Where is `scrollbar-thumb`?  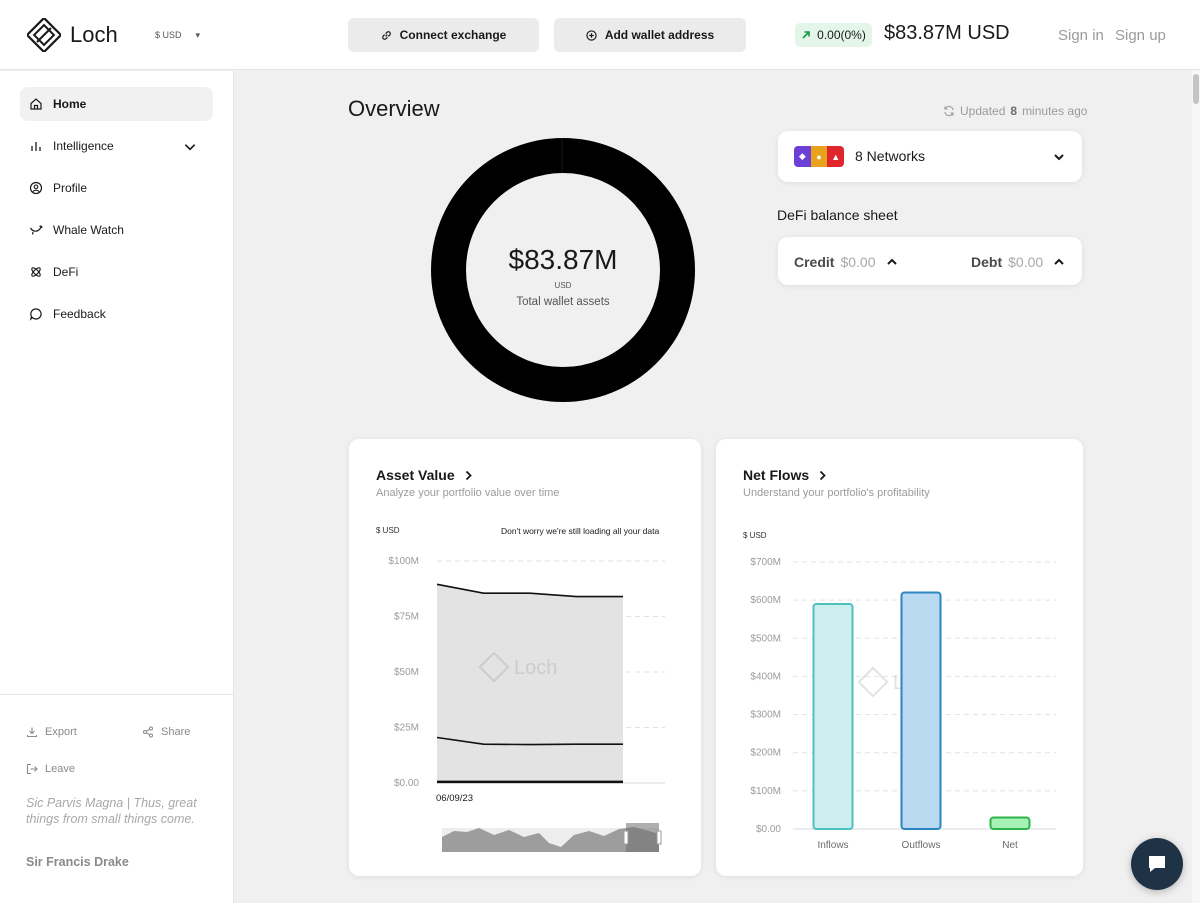
scrollbar-thumb is located at coordinates (1196, 89).